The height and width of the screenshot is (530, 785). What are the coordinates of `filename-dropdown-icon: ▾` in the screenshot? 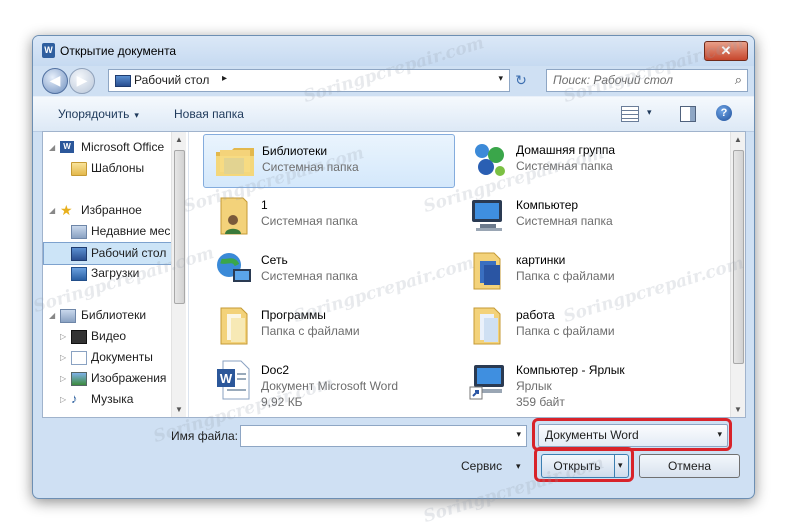 It's located at (518, 434).